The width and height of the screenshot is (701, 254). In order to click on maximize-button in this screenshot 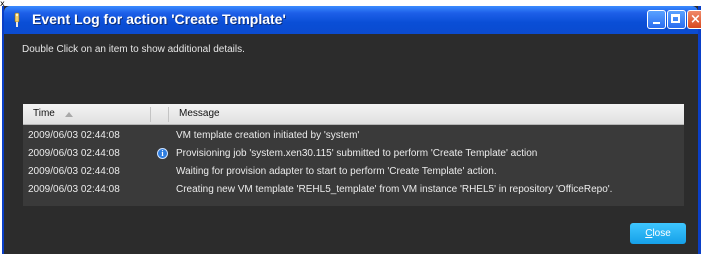, I will do `click(676, 19)`.